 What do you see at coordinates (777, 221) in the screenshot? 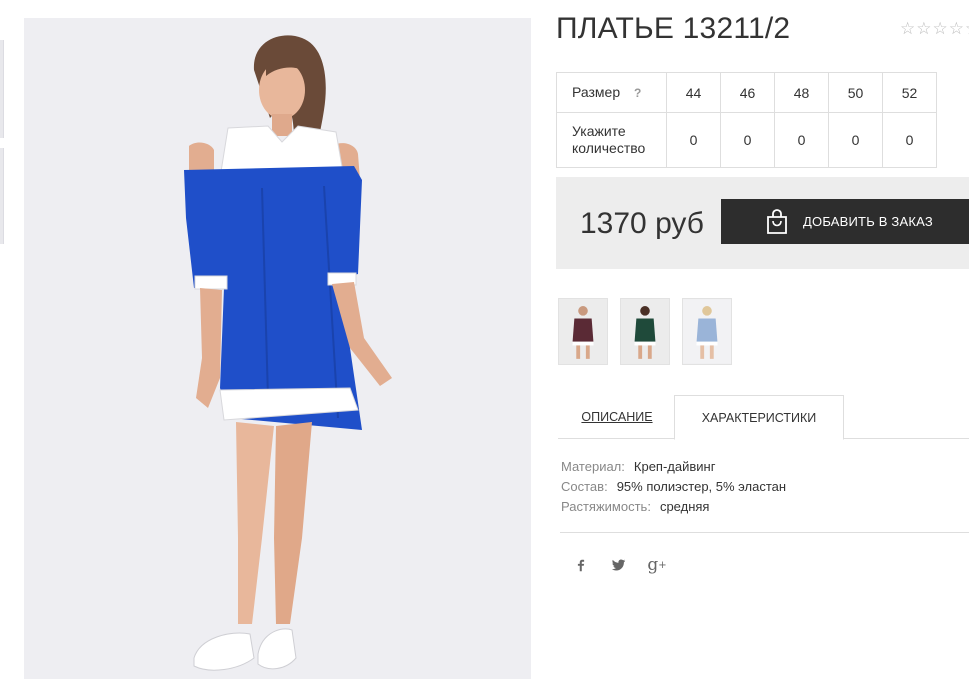
I see `shopping-bag-icon` at bounding box center [777, 221].